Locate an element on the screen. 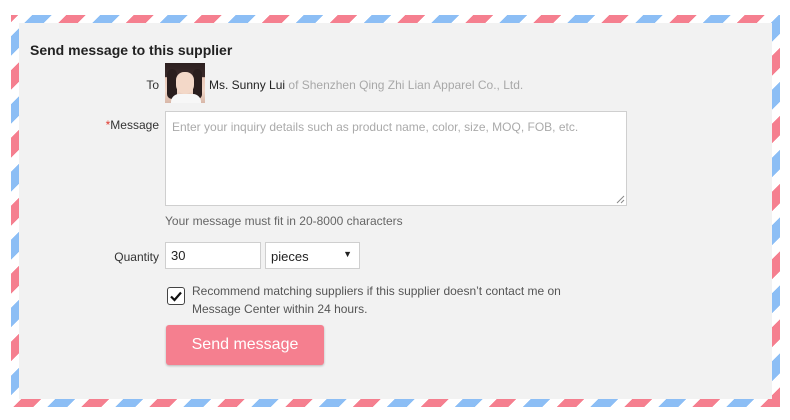 Image resolution: width=790 pixels, height=420 pixels. avatar-face is located at coordinates (185, 83).